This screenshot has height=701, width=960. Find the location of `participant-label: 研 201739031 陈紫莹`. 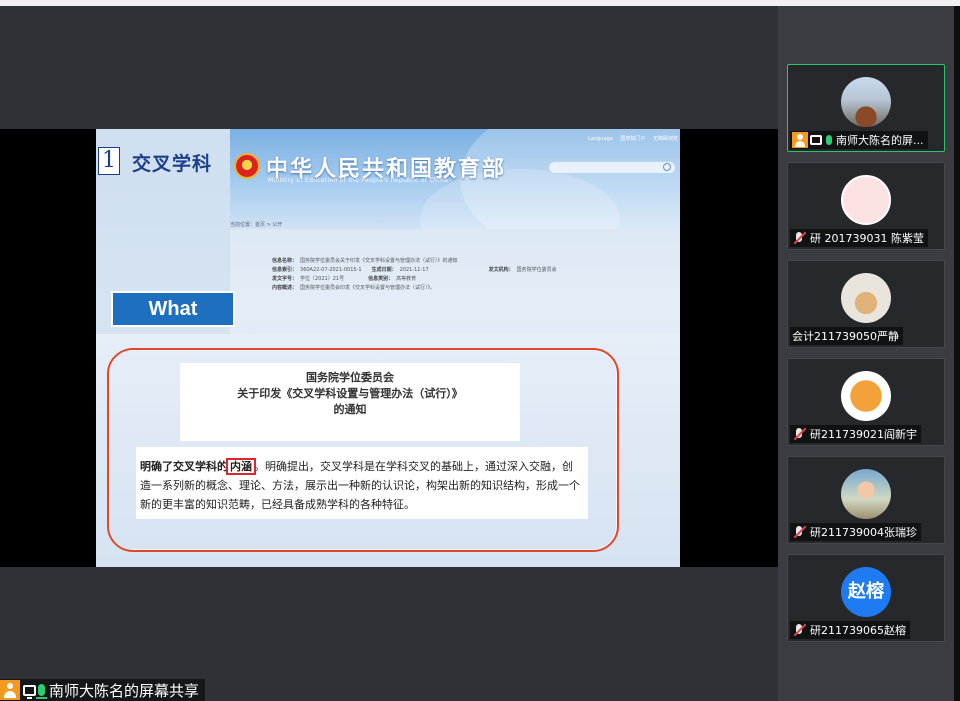

participant-label: 研 201739031 陈紫莹 is located at coordinates (859, 238).